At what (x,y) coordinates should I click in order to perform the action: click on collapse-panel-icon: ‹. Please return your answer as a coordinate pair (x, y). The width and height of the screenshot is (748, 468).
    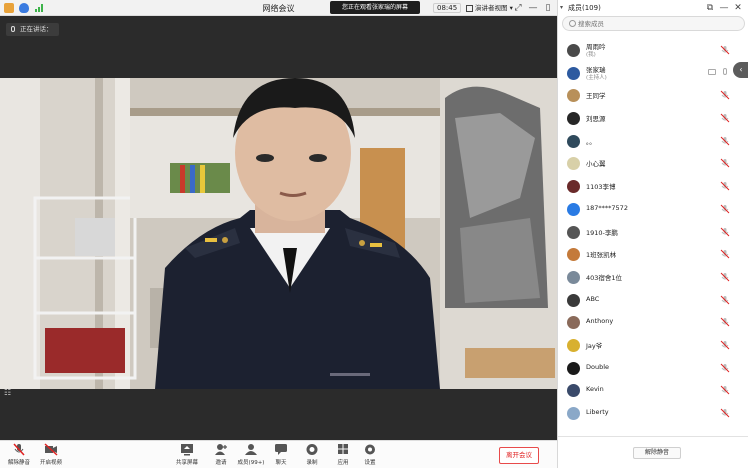
    Looking at the image, I should click on (740, 70).